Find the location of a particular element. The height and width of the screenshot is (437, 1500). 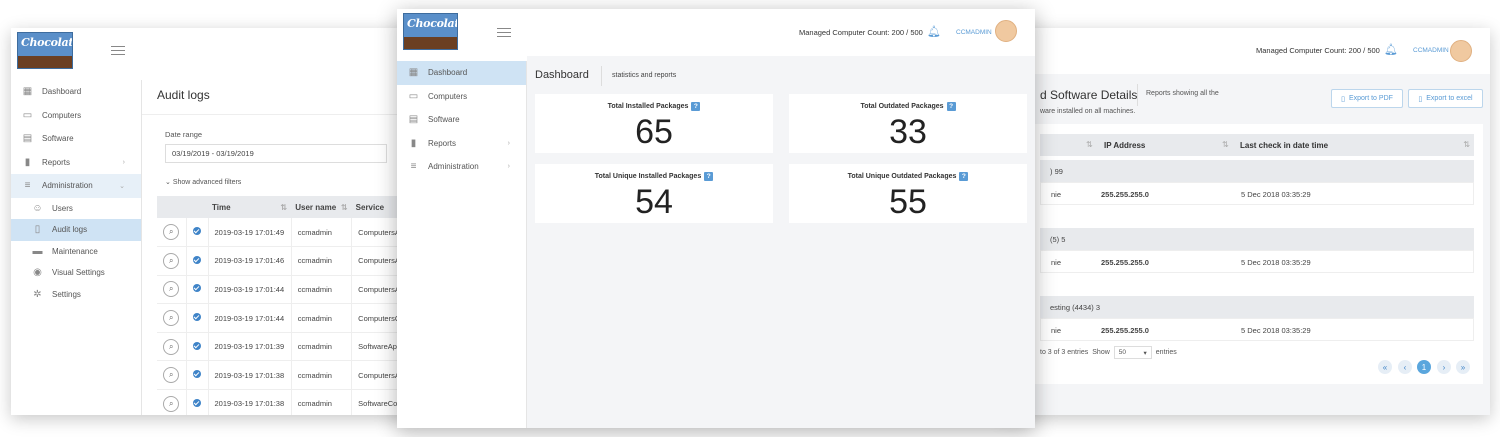

sliders-icon: ≡ is located at coordinates (27, 186).